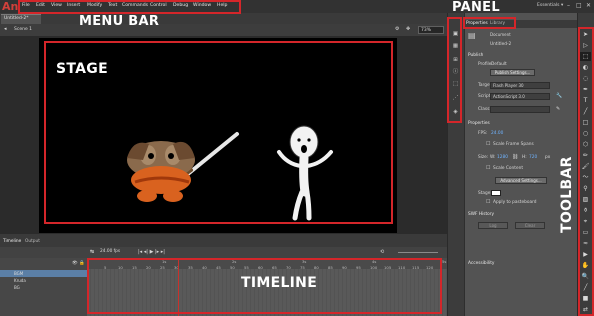 The height and width of the screenshot is (316, 594). Describe the element at coordinates (19, 273) in the screenshot. I see `layer-name: BGM` at that location.